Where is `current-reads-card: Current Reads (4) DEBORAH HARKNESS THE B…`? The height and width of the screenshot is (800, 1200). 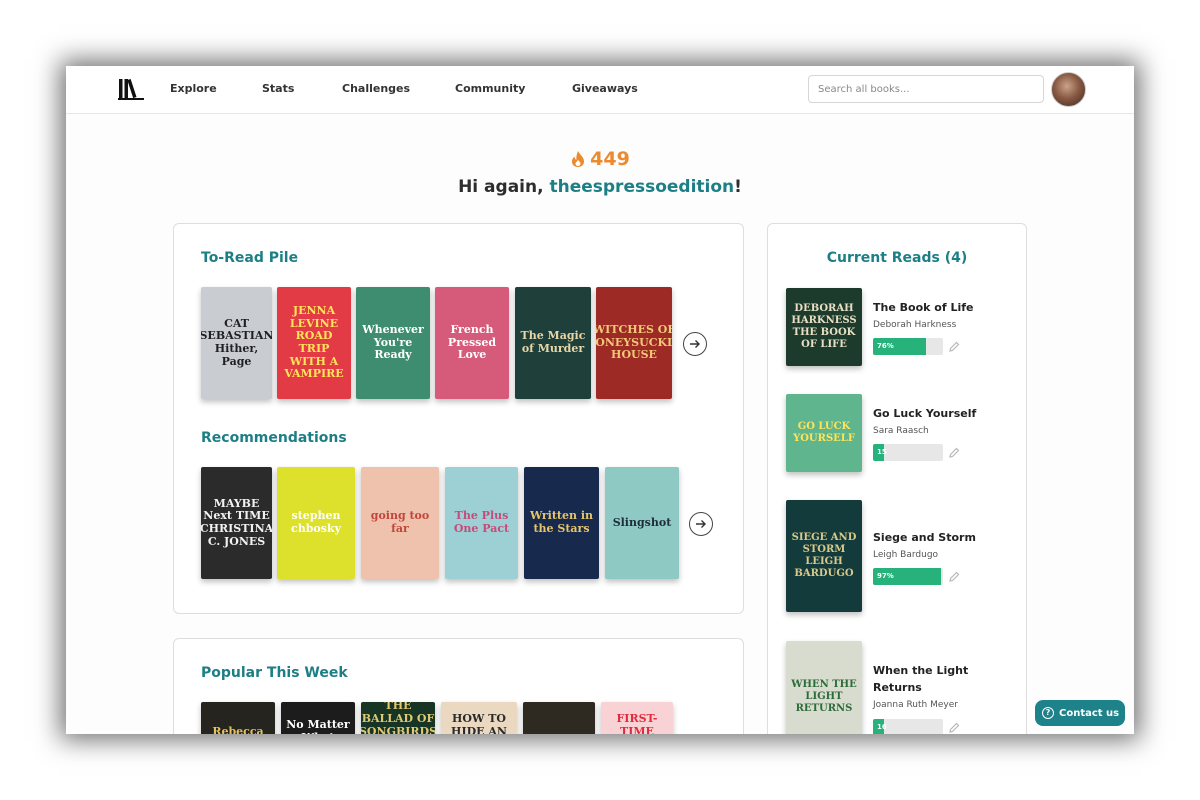
current-reads-card: Current Reads (4) DEBORAH HARKNESS THE B… is located at coordinates (897, 478).